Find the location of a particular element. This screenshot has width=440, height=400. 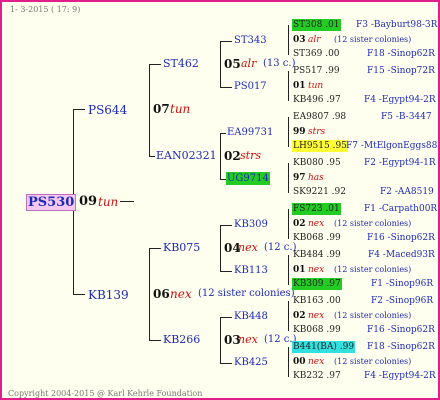

gen2-id: KB266 is located at coordinates (181, 340).